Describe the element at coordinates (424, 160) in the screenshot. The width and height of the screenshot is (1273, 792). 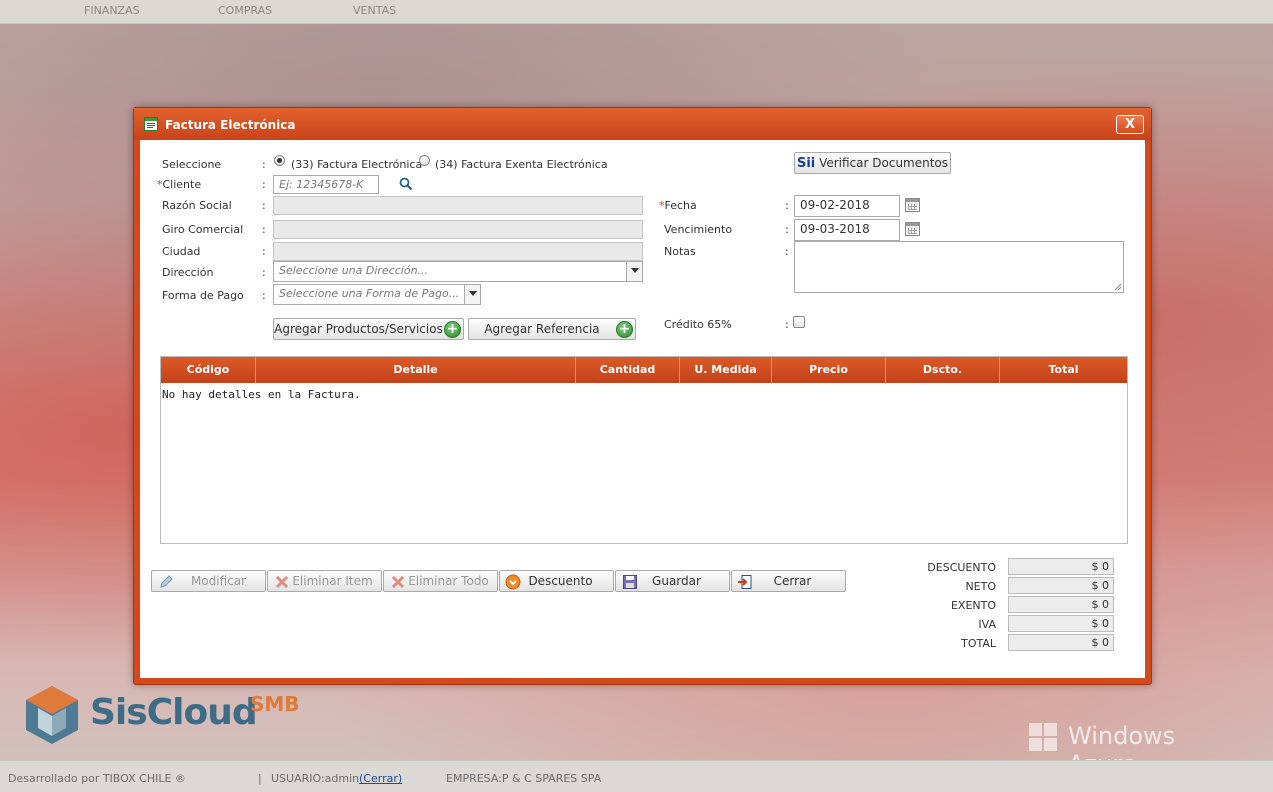
I see `radio-factura-exenta` at that location.